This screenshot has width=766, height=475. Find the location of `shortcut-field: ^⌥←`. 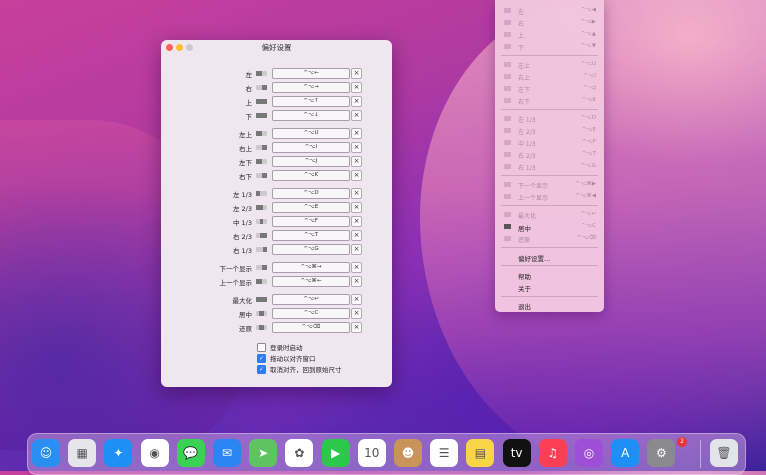

shortcut-field: ^⌥← is located at coordinates (311, 73).